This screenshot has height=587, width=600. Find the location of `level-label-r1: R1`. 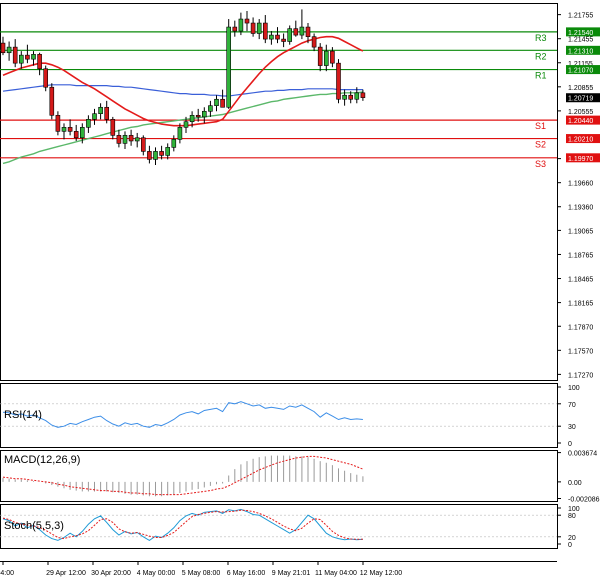

level-label-r1: R1 is located at coordinates (541, 76).